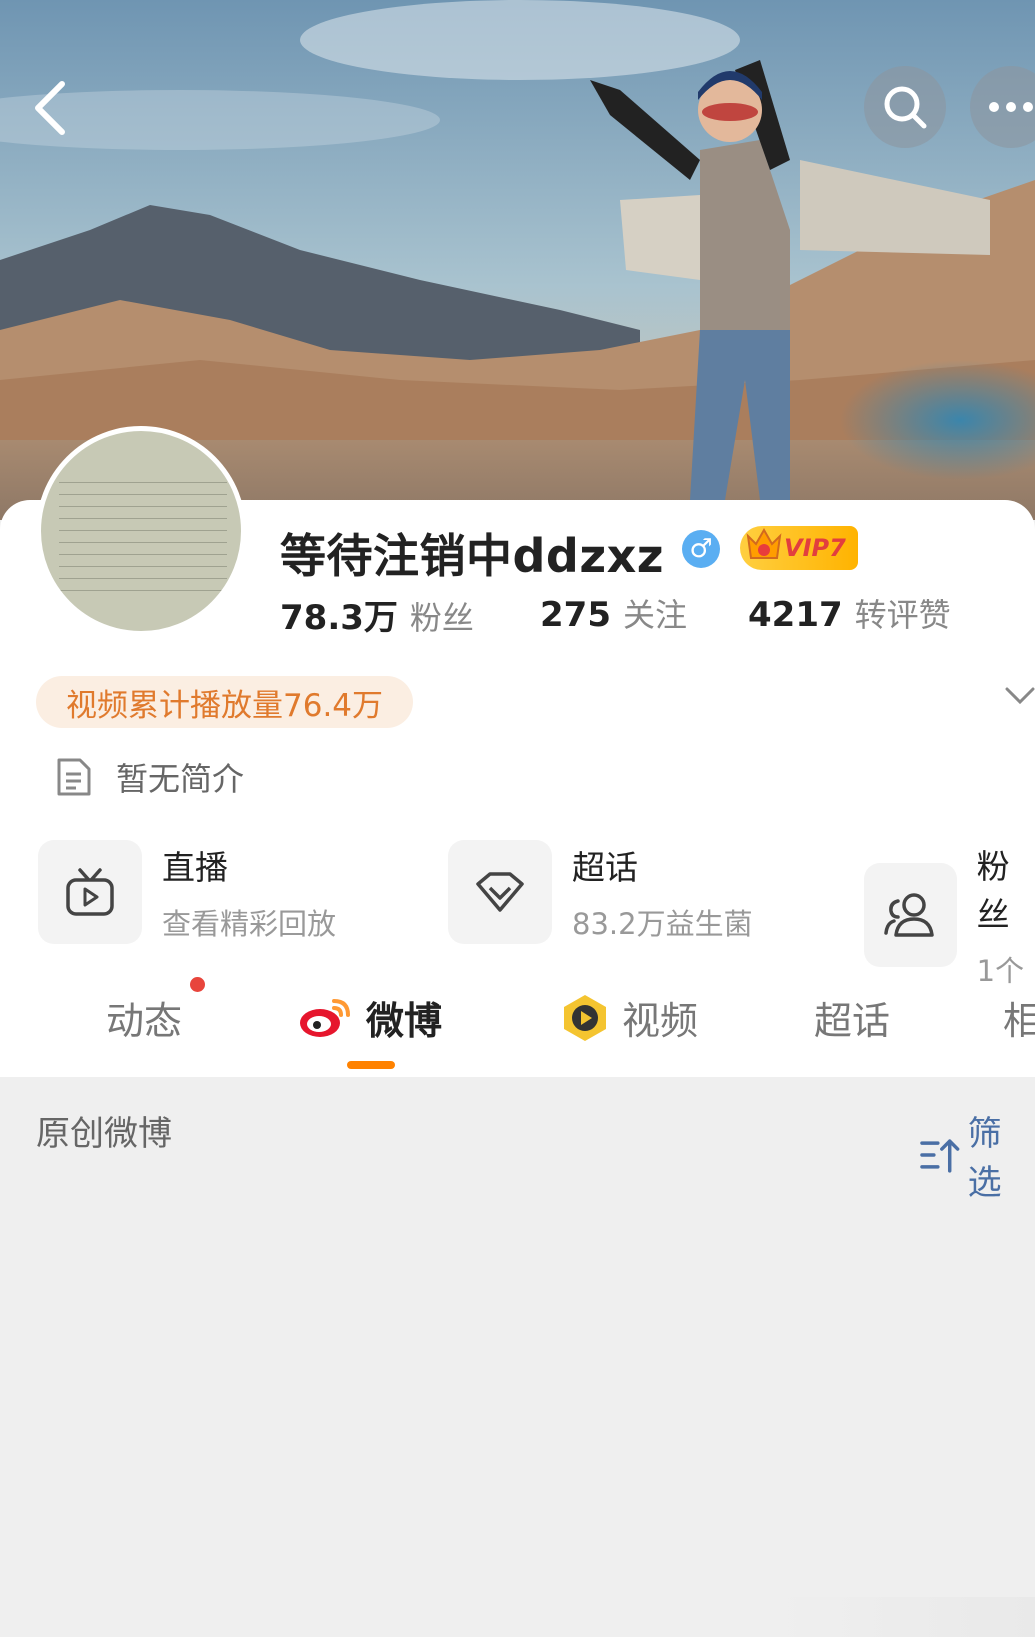 The width and height of the screenshot is (1035, 1637). Describe the element at coordinates (600, 892) in the screenshot. I see `supertopic-shortcut: 超话 83.2万益生菌` at that location.